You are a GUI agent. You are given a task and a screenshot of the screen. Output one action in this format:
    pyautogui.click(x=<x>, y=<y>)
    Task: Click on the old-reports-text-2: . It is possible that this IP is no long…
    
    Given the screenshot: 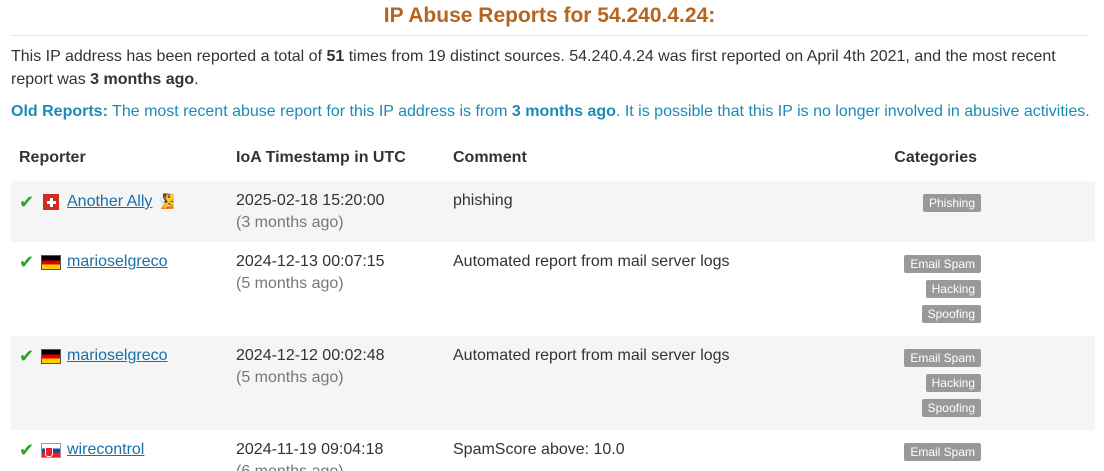 What is the action you would take?
    pyautogui.click(x=852, y=111)
    